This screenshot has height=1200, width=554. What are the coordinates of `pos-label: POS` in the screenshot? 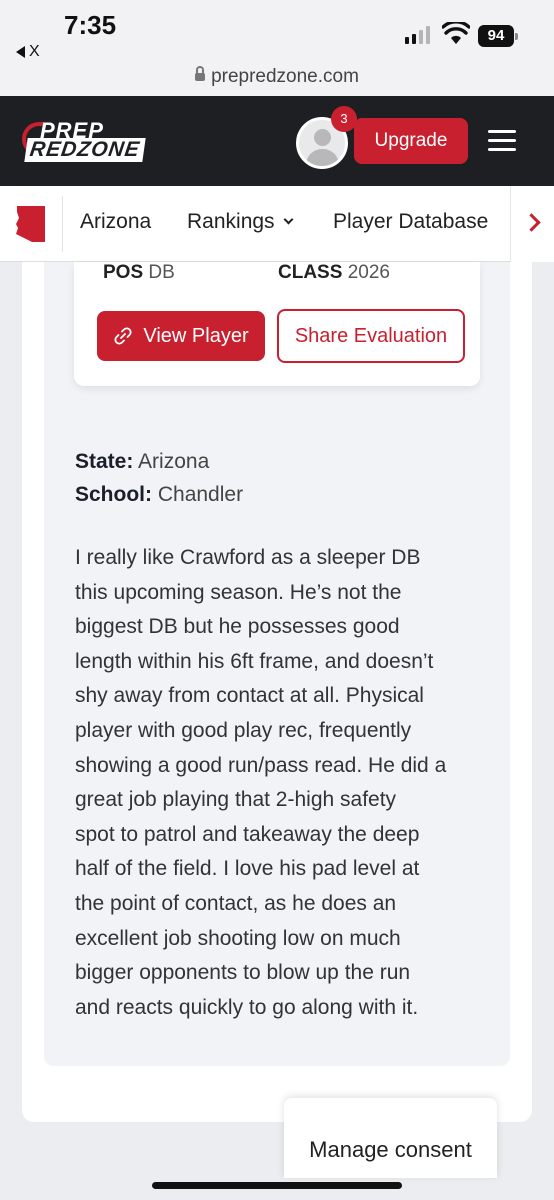 It's located at (123, 272).